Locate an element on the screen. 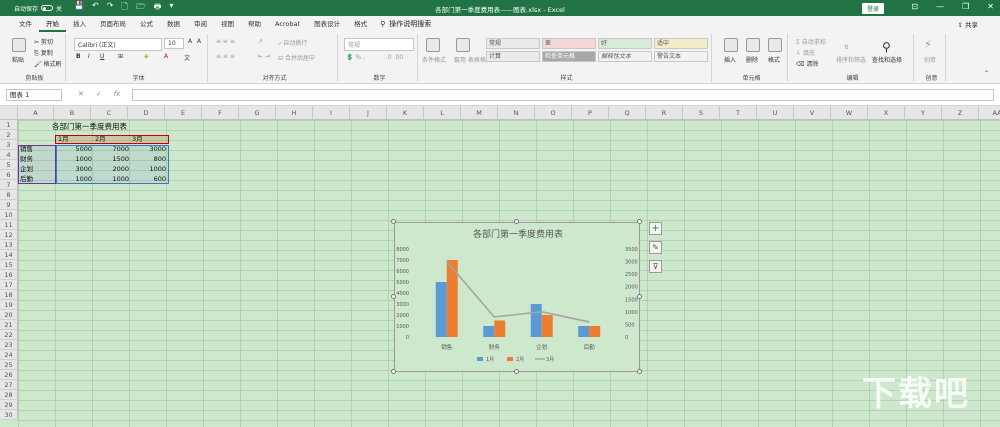 The width and height of the screenshot is (1000, 427). y-tick-label: 7000 is located at coordinates (402, 261).